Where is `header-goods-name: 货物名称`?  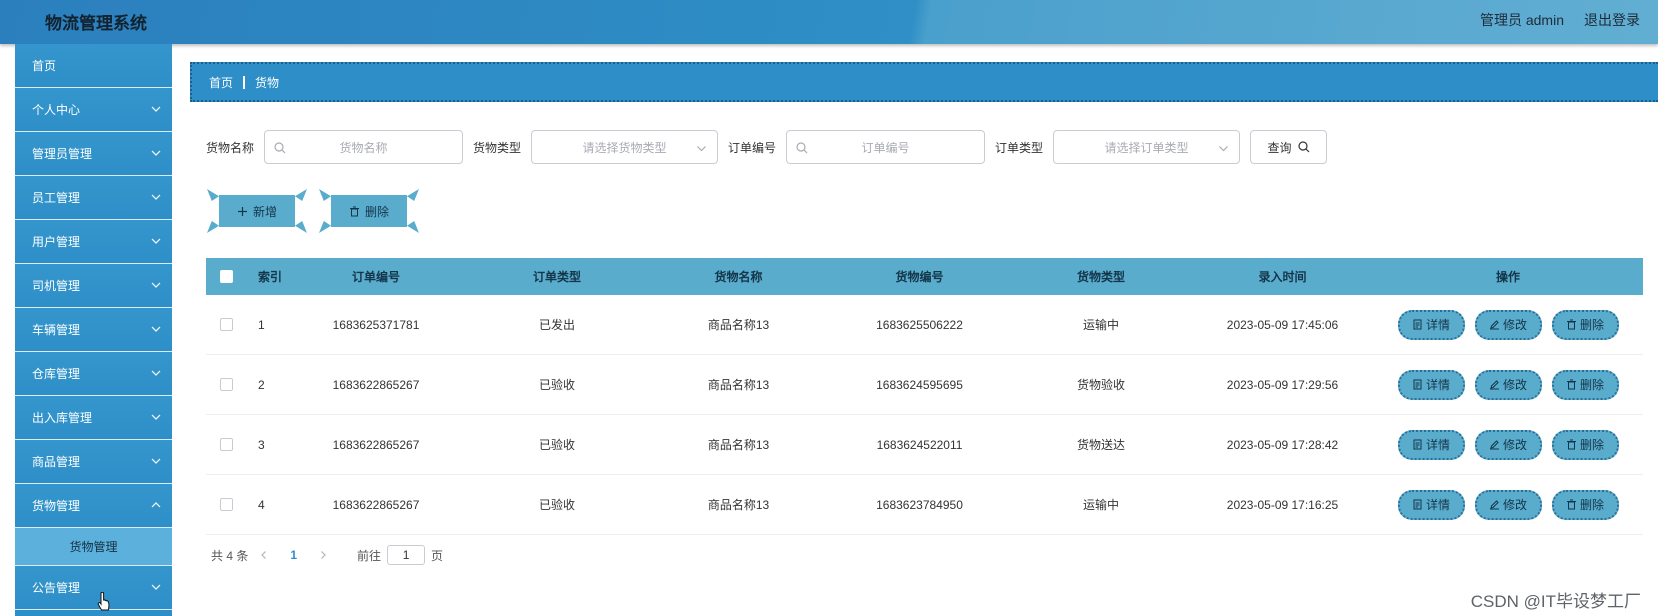 header-goods-name: 货物名称 is located at coordinates (738, 277).